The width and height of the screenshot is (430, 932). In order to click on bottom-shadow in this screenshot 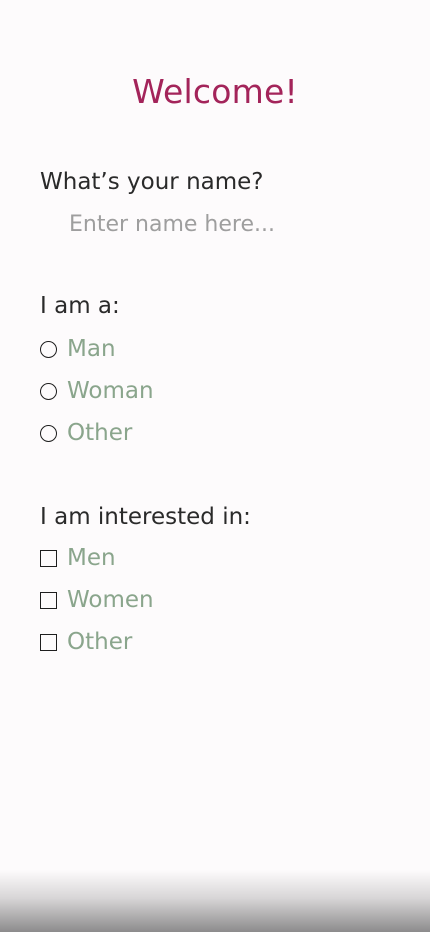, I will do `click(215, 901)`.